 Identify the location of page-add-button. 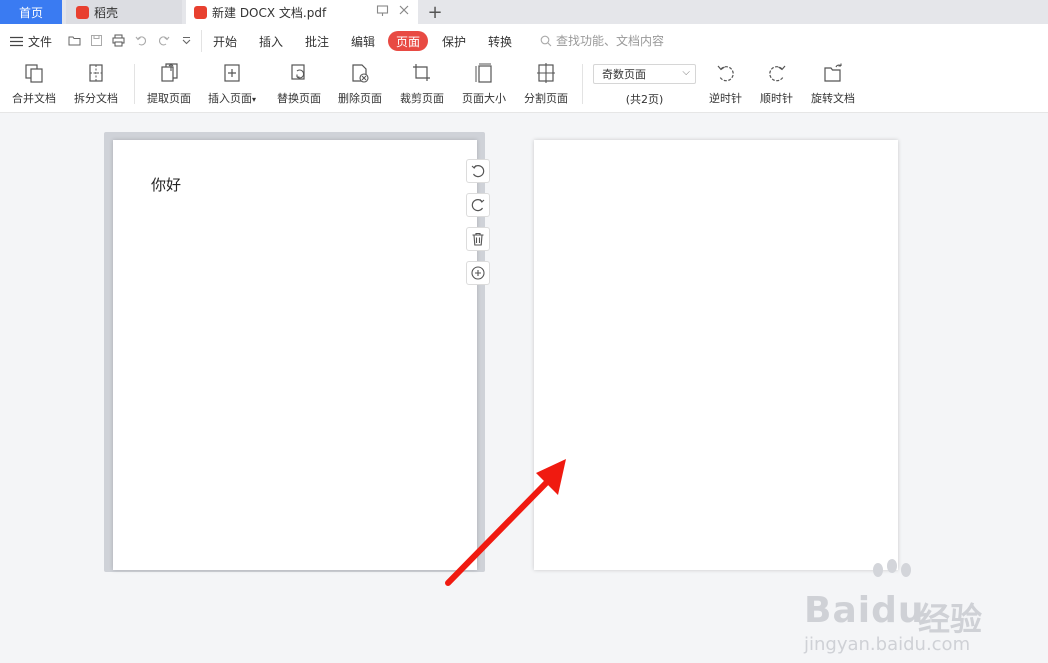
(478, 273).